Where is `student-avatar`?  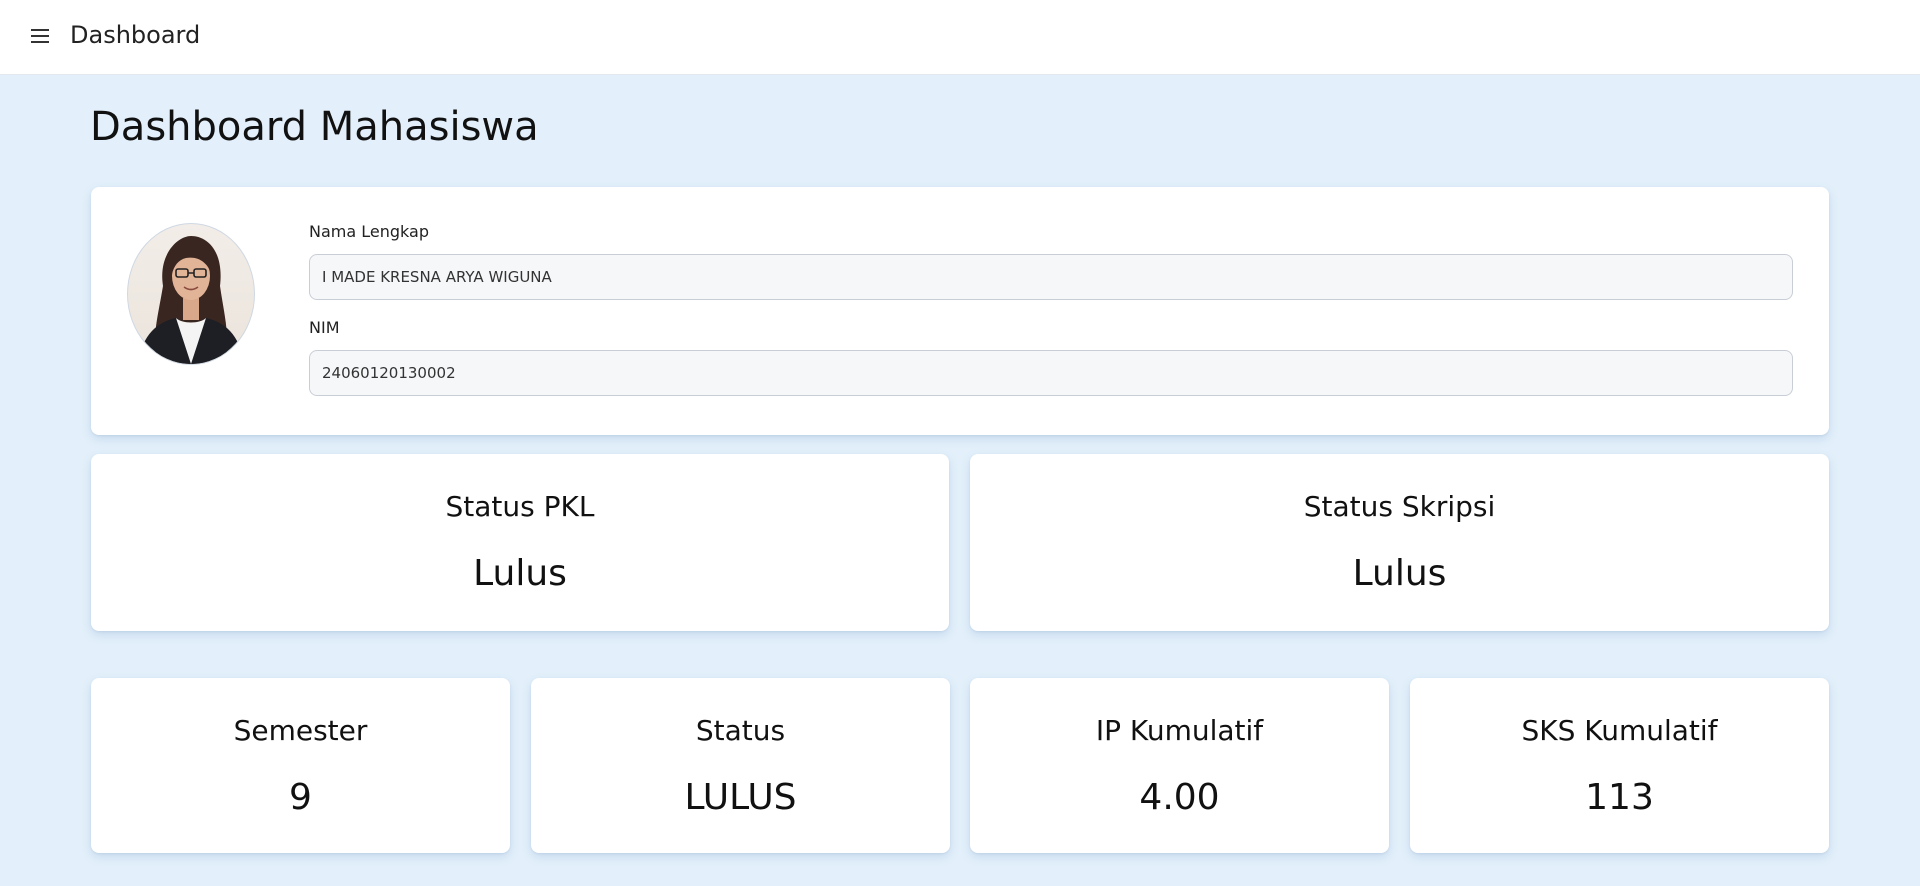
student-avatar is located at coordinates (191, 294).